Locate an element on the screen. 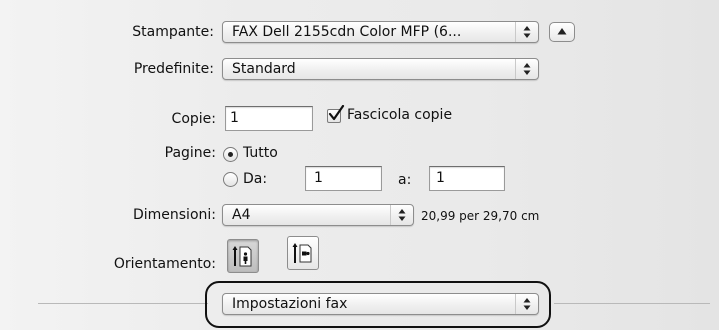 This screenshot has width=719, height=330. checkmark-icon is located at coordinates (336, 113).